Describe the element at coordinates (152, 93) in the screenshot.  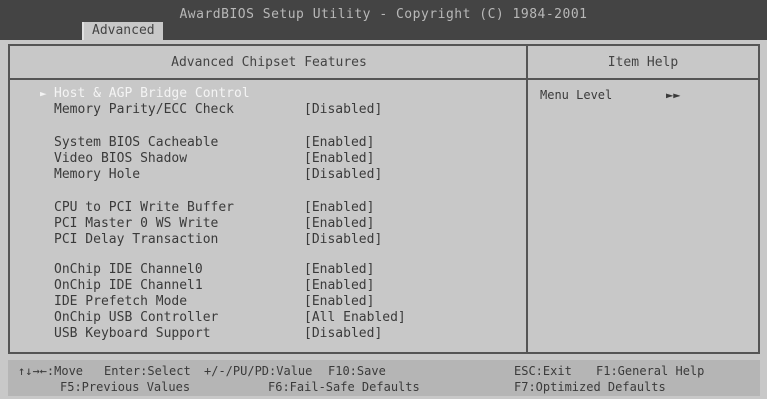
I see `setting-label: Host & AGP Bridge Control` at that location.